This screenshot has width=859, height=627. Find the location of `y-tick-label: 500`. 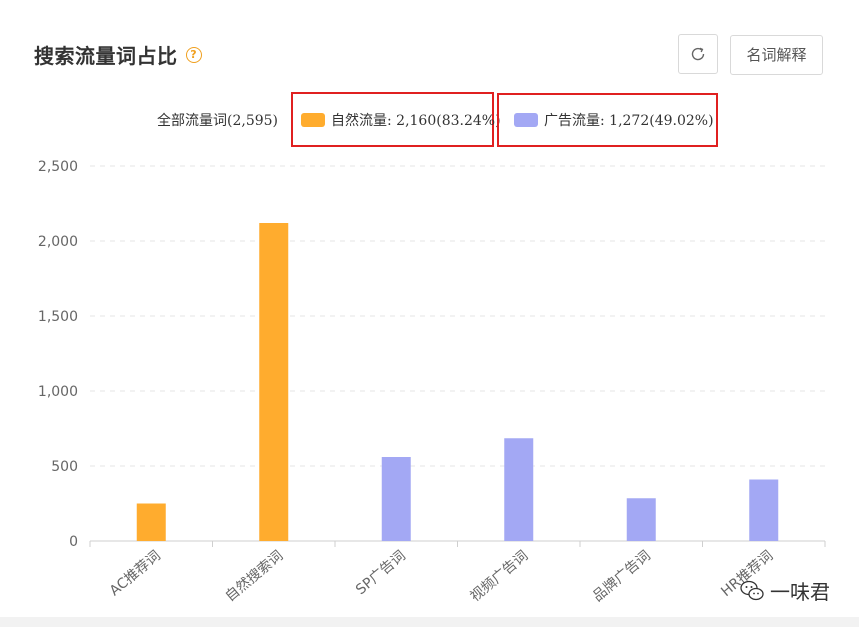

y-tick-label: 500 is located at coordinates (64, 467).